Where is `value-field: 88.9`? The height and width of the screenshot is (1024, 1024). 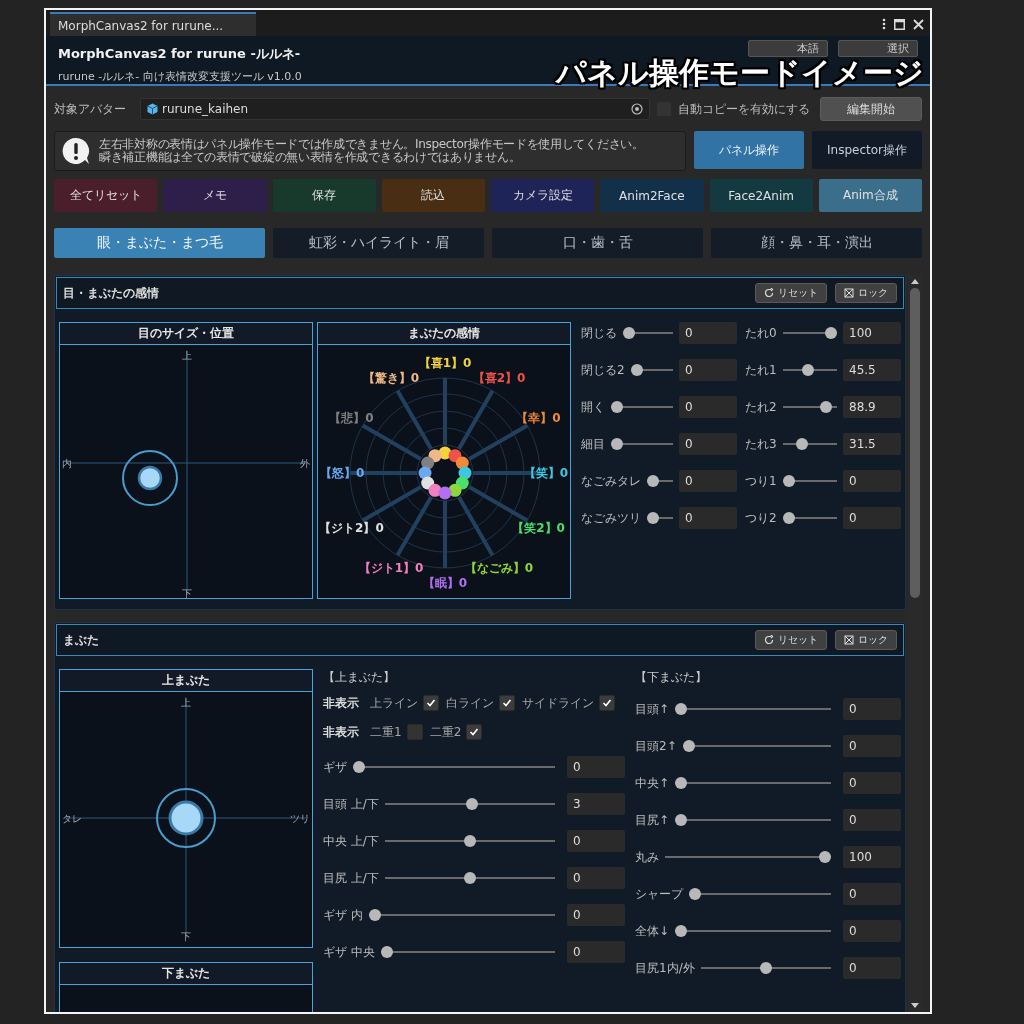 value-field: 88.9 is located at coordinates (872, 407).